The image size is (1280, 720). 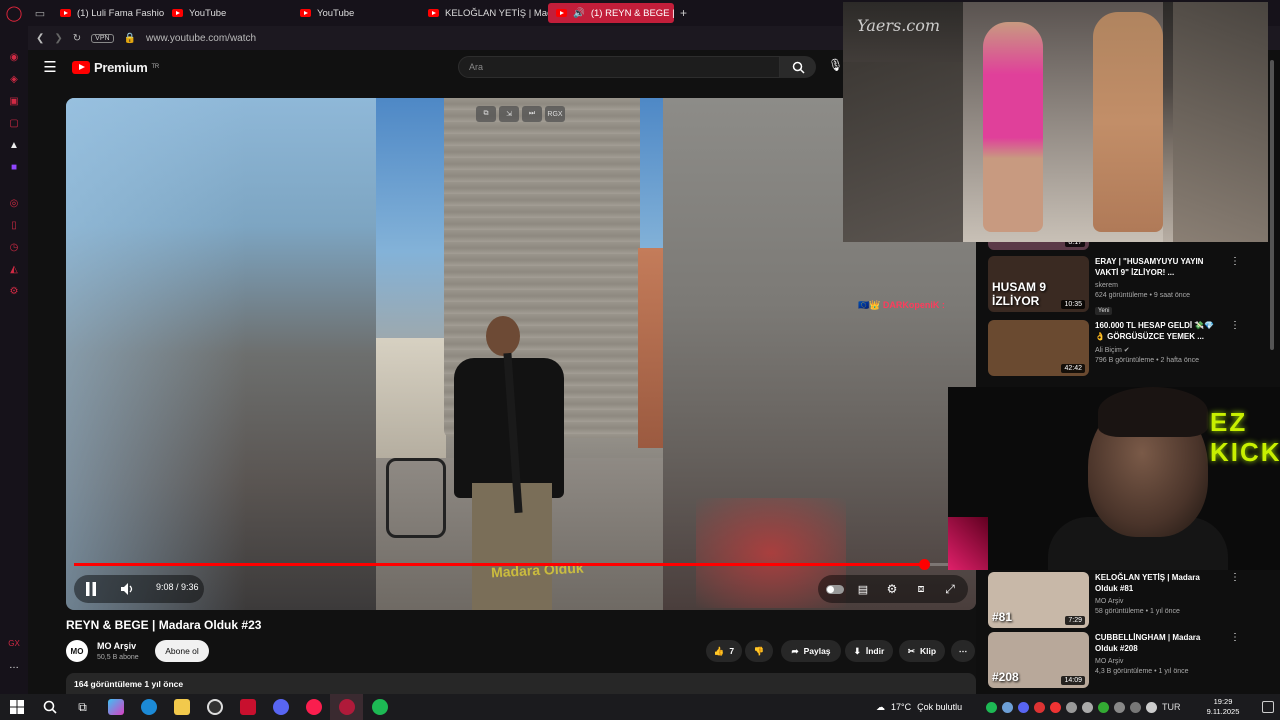 What do you see at coordinates (1038, 284) in the screenshot?
I see `recommendation-thumbnail: HUSAM 9 İZLİYOR 10:35` at bounding box center [1038, 284].